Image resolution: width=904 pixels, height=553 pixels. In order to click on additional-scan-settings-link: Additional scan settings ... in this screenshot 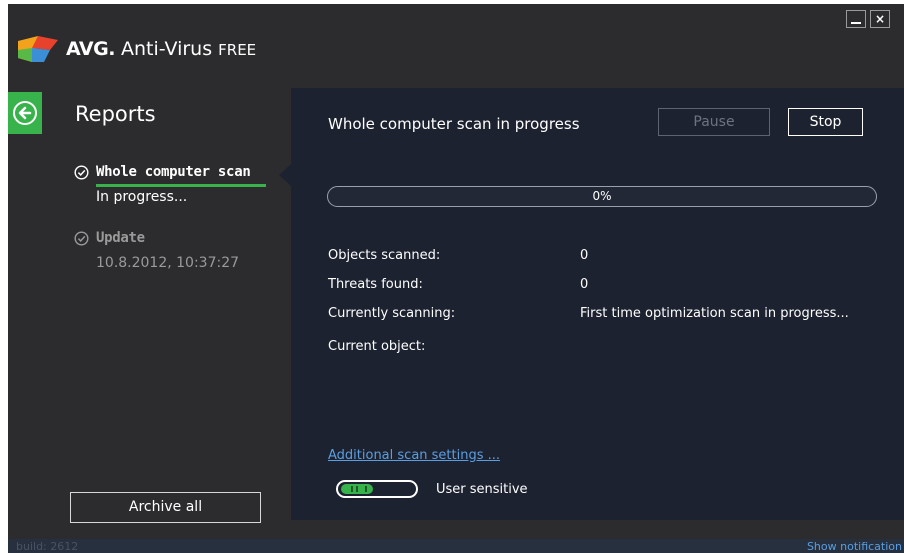, I will do `click(414, 455)`.